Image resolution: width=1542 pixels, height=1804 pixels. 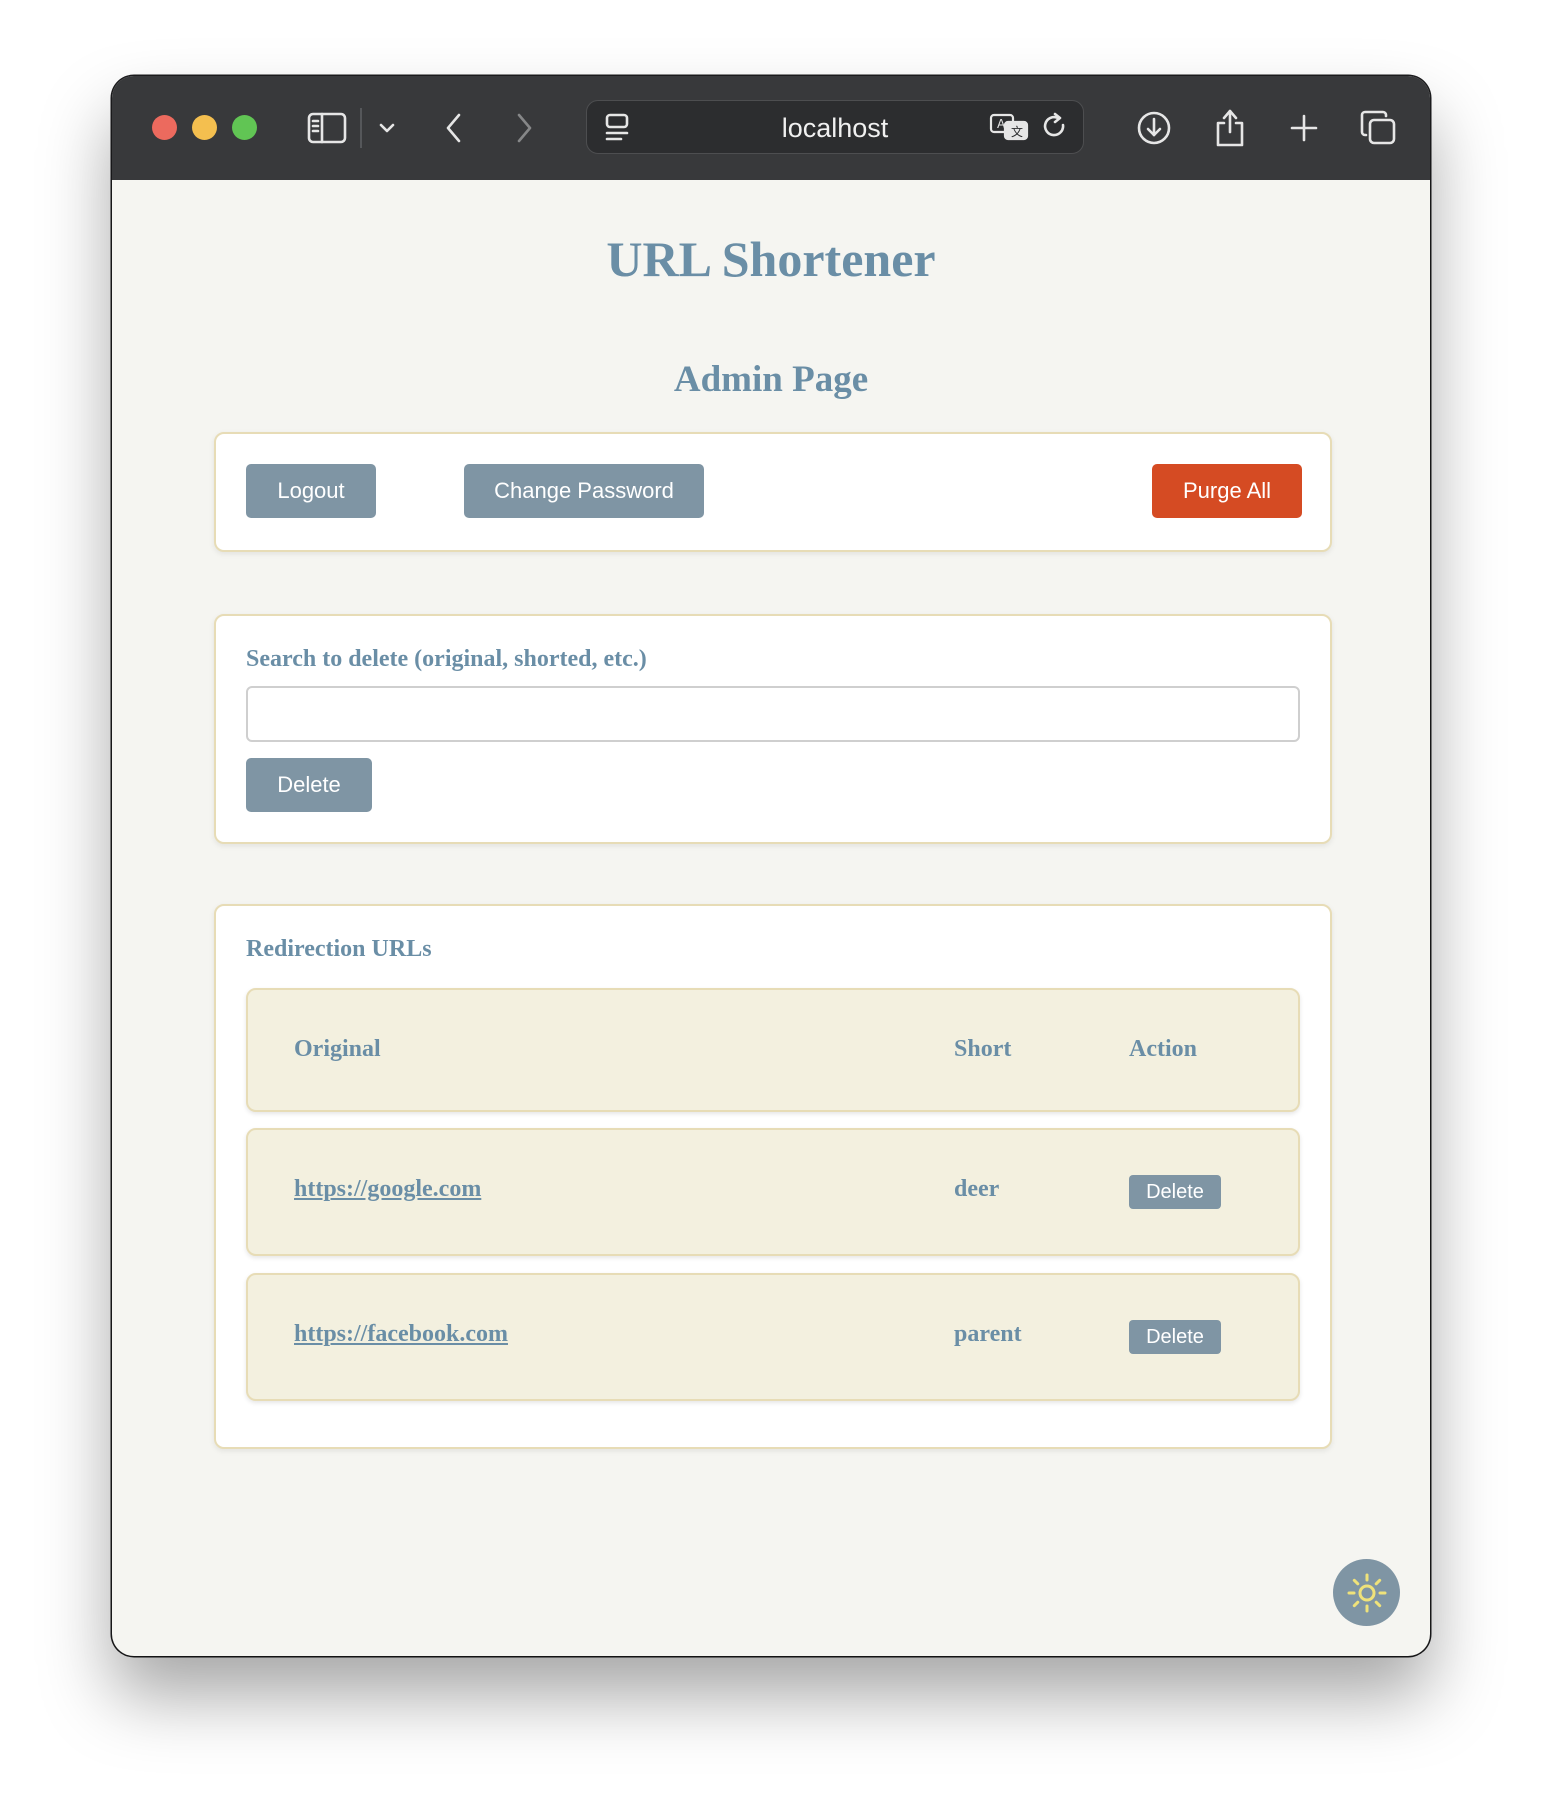 What do you see at coordinates (454, 128) in the screenshot?
I see `back-icon` at bounding box center [454, 128].